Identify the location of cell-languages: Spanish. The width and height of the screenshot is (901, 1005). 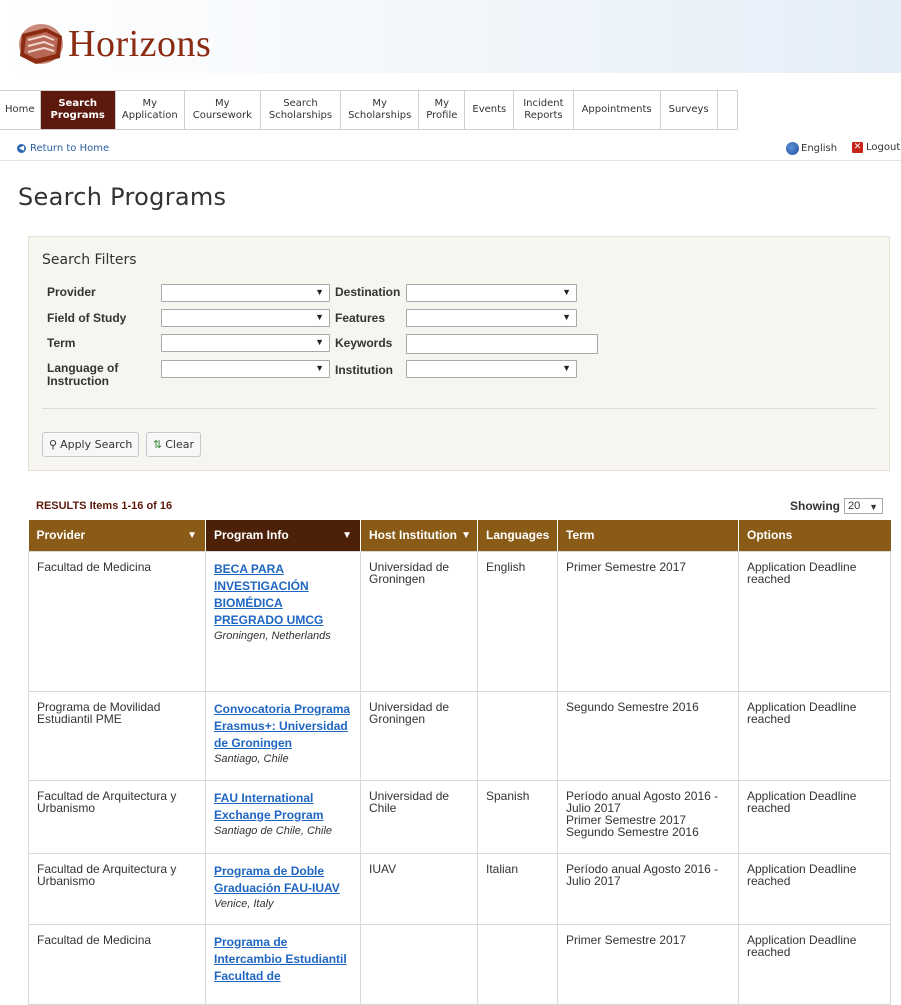
(517, 816).